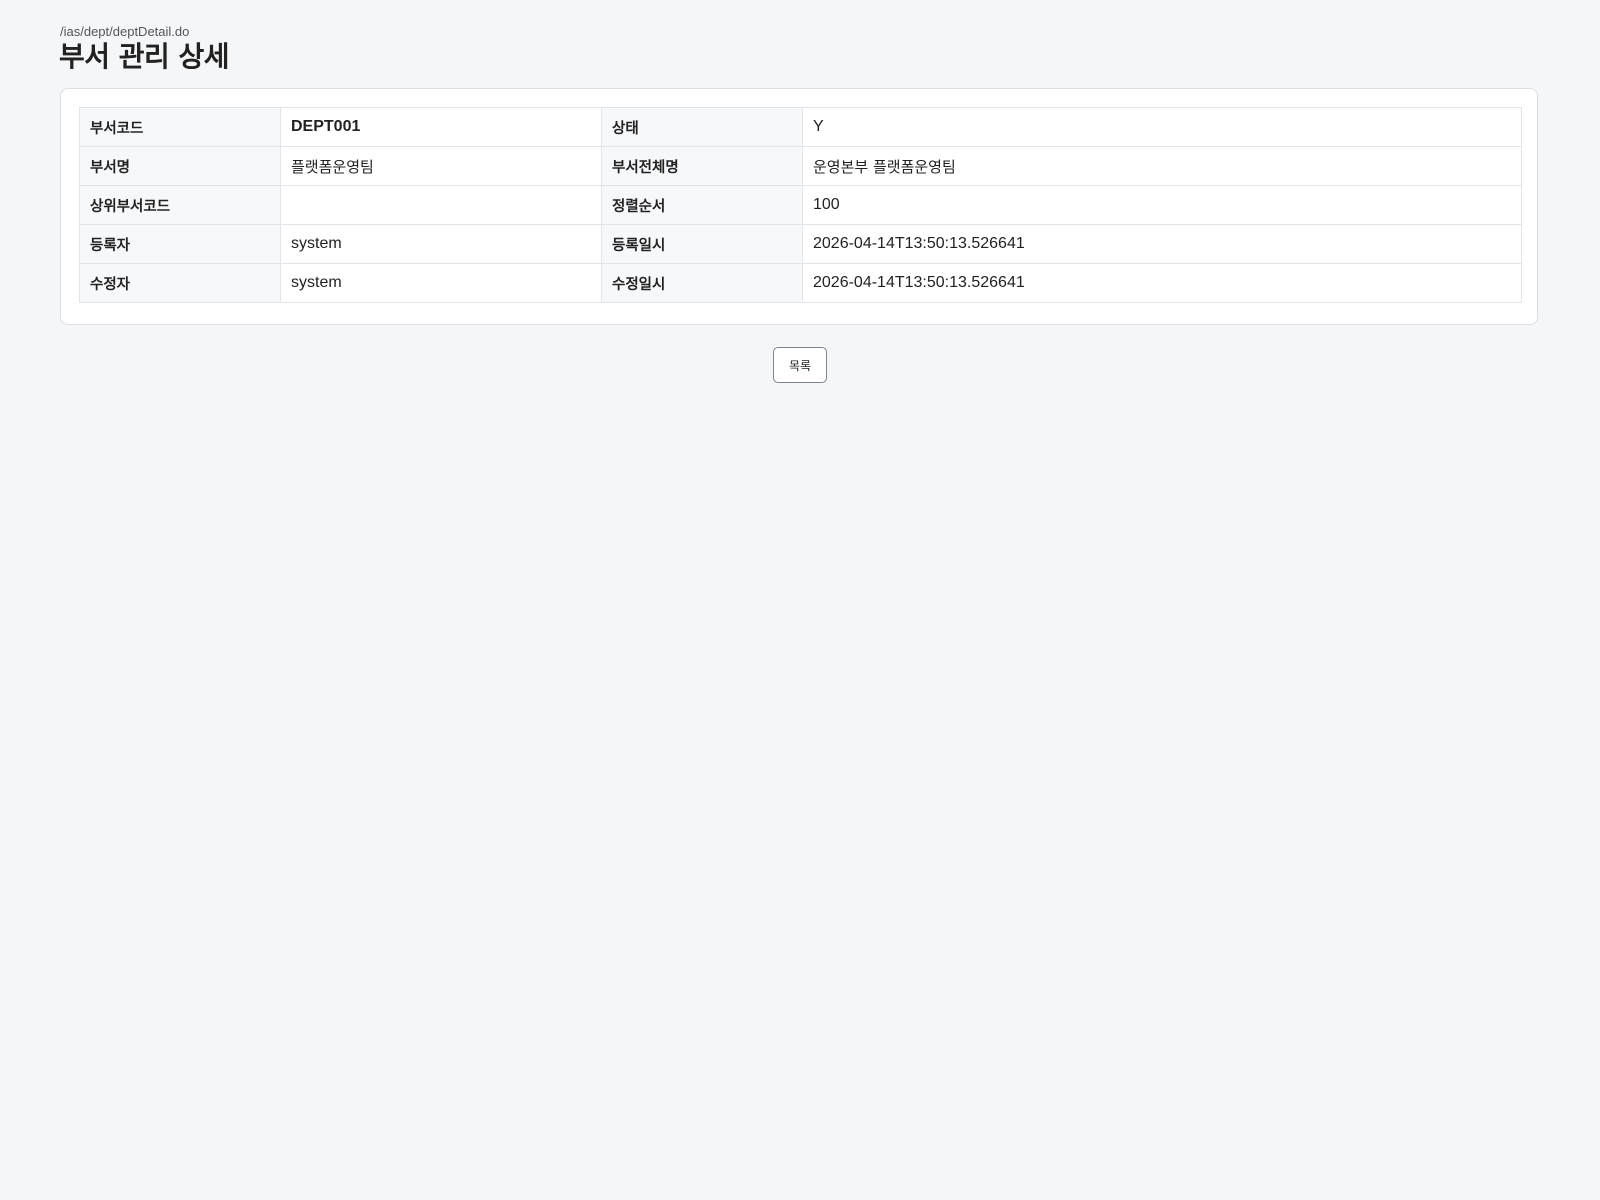  What do you see at coordinates (180, 166) in the screenshot?
I see `dept-name-label: 부서명` at bounding box center [180, 166].